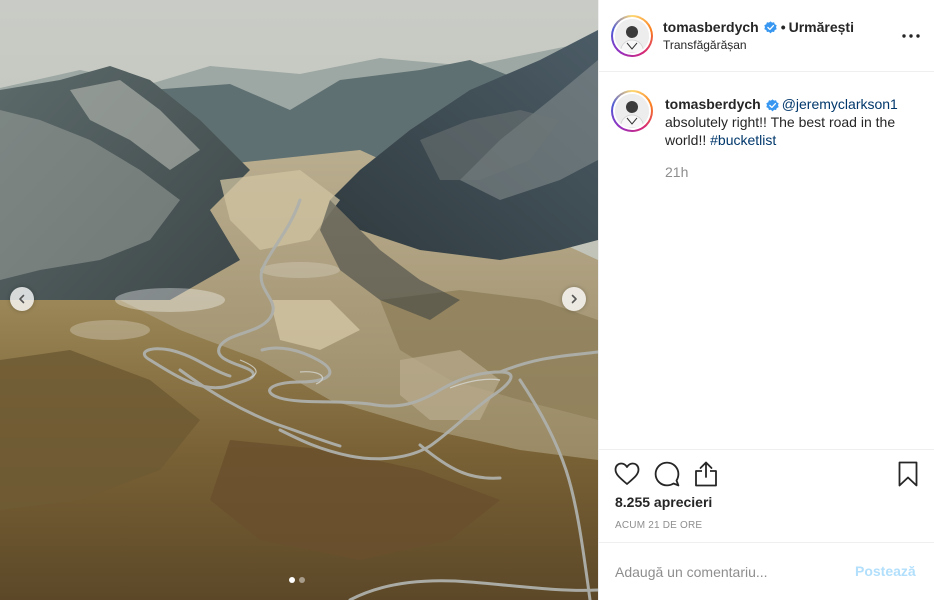  I want to click on comment-input, so click(725, 572).